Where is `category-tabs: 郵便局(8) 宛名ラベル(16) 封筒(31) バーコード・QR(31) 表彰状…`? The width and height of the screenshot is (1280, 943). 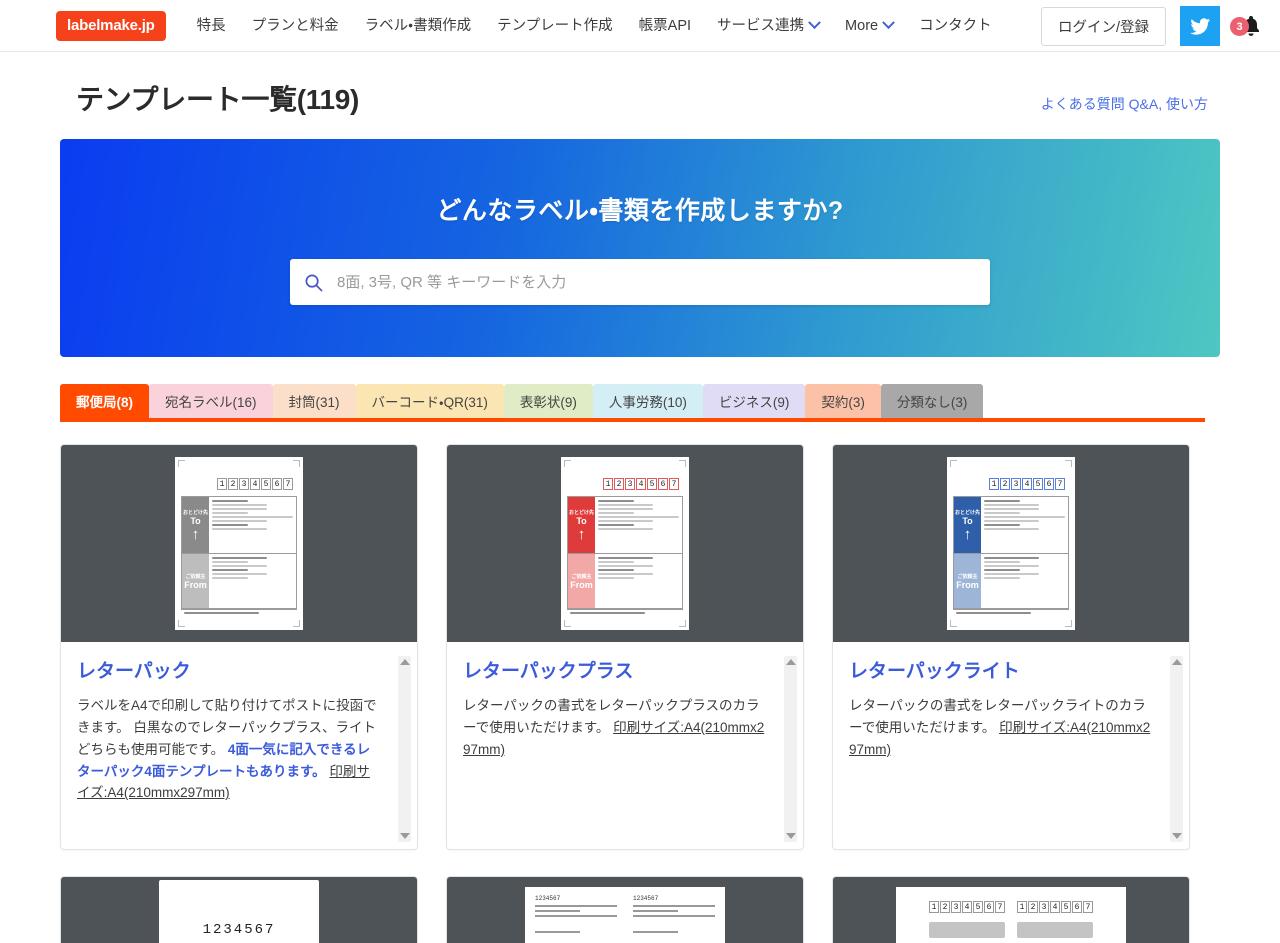
category-tabs: 郵便局(8) 宛名ラベル(16) 封筒(31) バーコード・QR(31) 表彰状… is located at coordinates (640, 401).